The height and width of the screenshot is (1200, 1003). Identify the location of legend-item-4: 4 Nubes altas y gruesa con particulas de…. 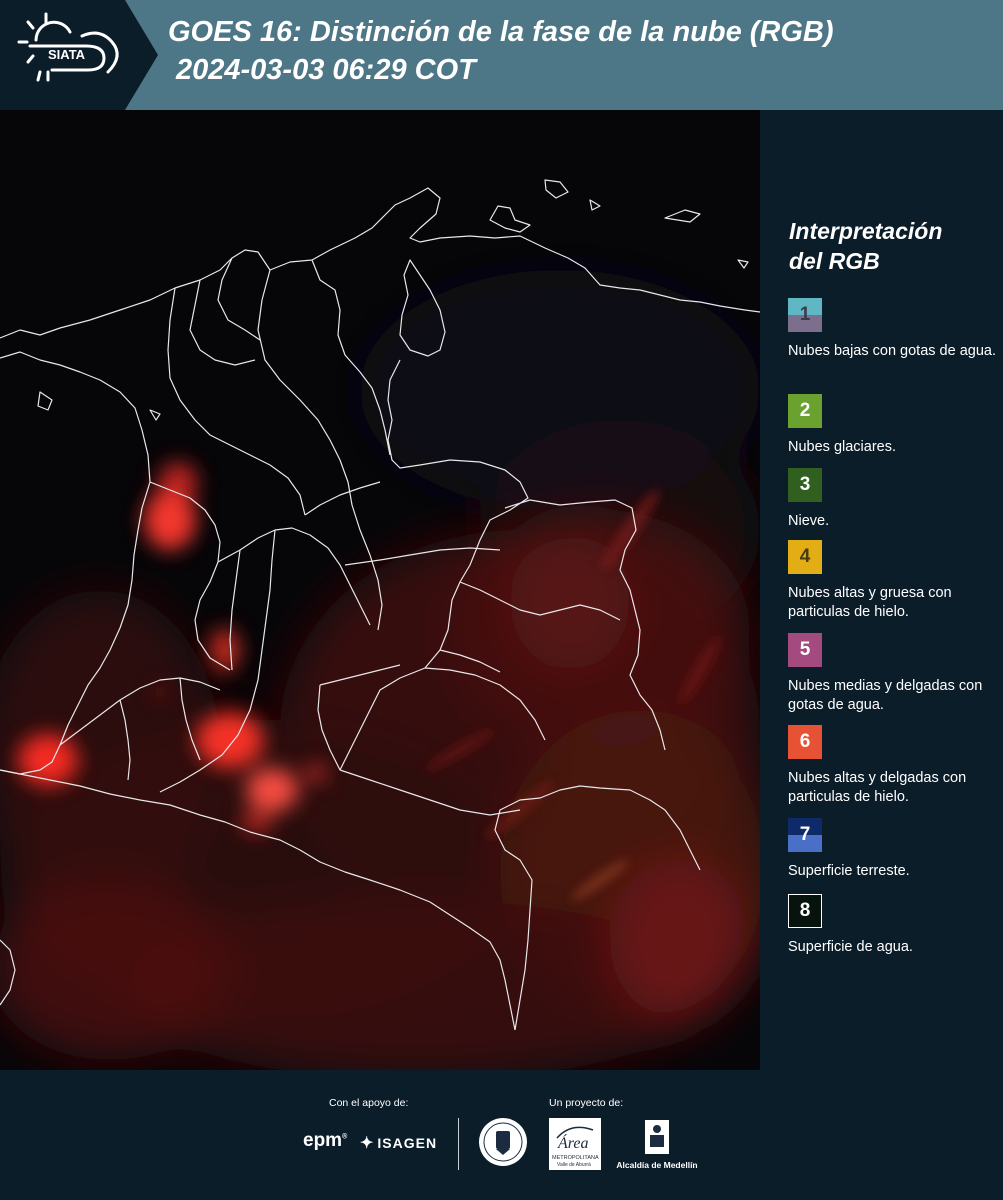
(894, 581).